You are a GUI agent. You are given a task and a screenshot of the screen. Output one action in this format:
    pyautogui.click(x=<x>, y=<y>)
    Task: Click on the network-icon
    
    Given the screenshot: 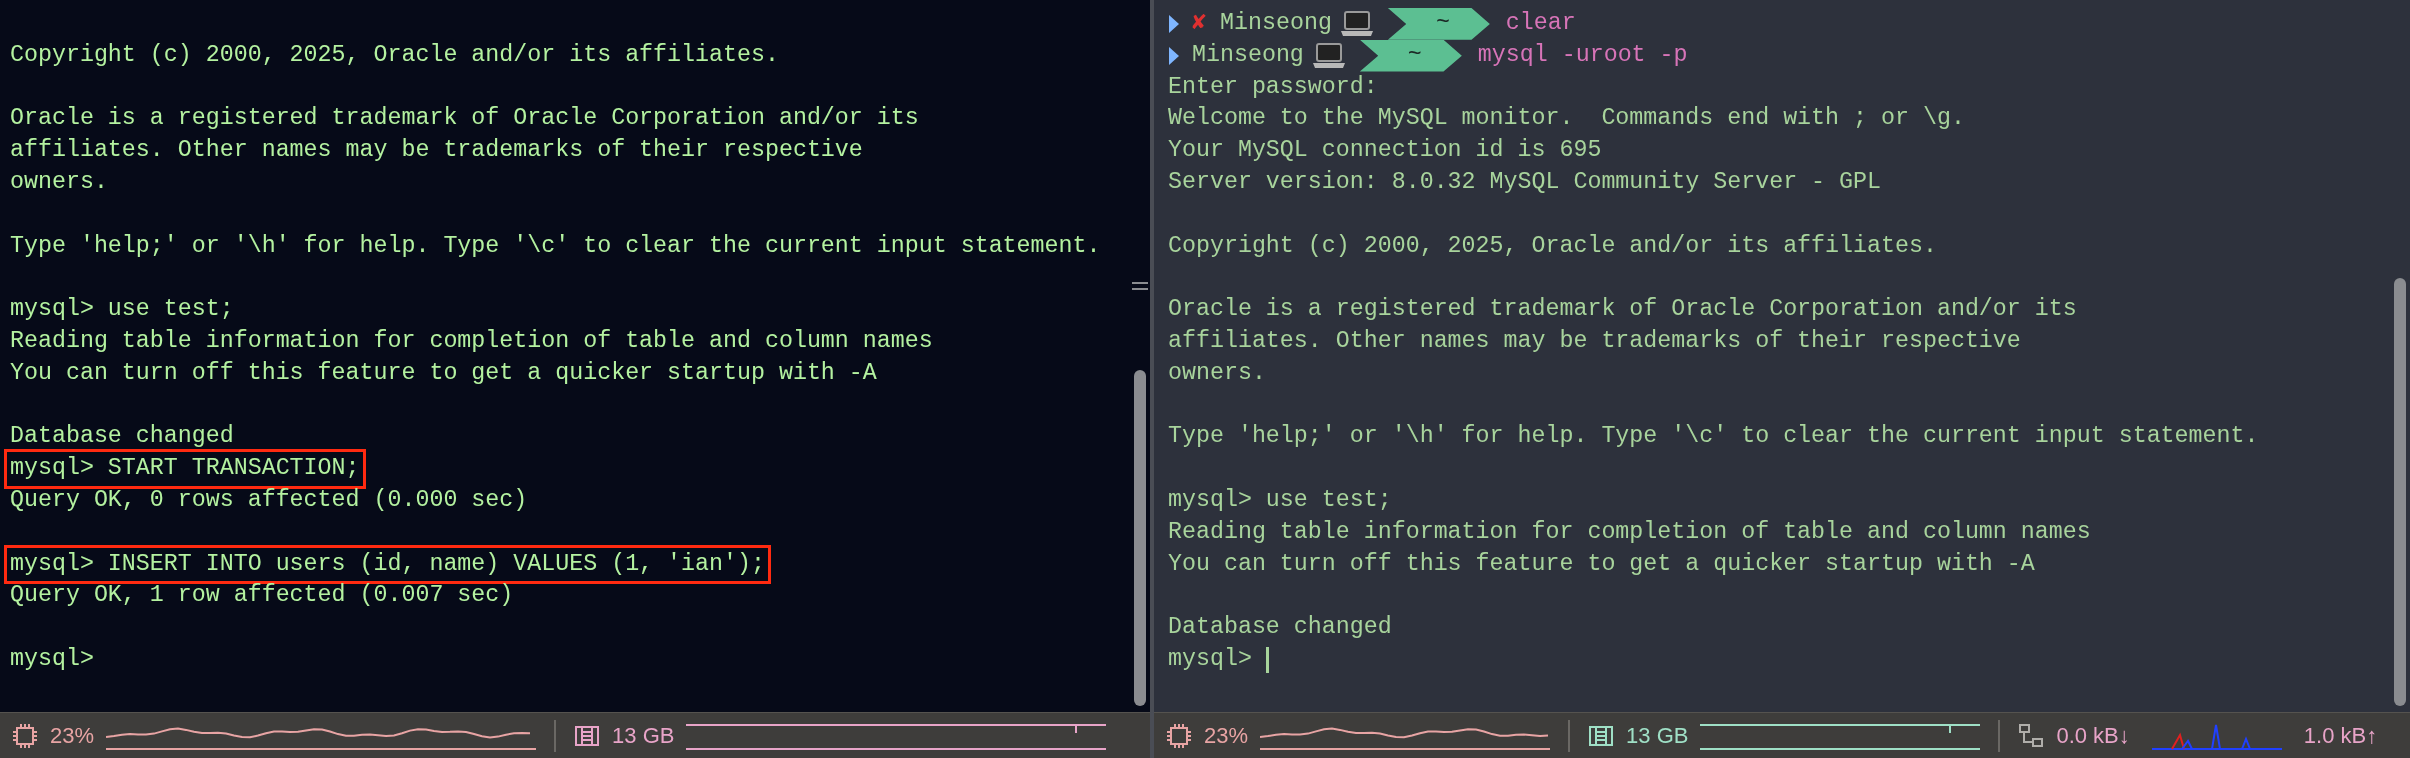 What is the action you would take?
    pyautogui.click(x=2031, y=735)
    